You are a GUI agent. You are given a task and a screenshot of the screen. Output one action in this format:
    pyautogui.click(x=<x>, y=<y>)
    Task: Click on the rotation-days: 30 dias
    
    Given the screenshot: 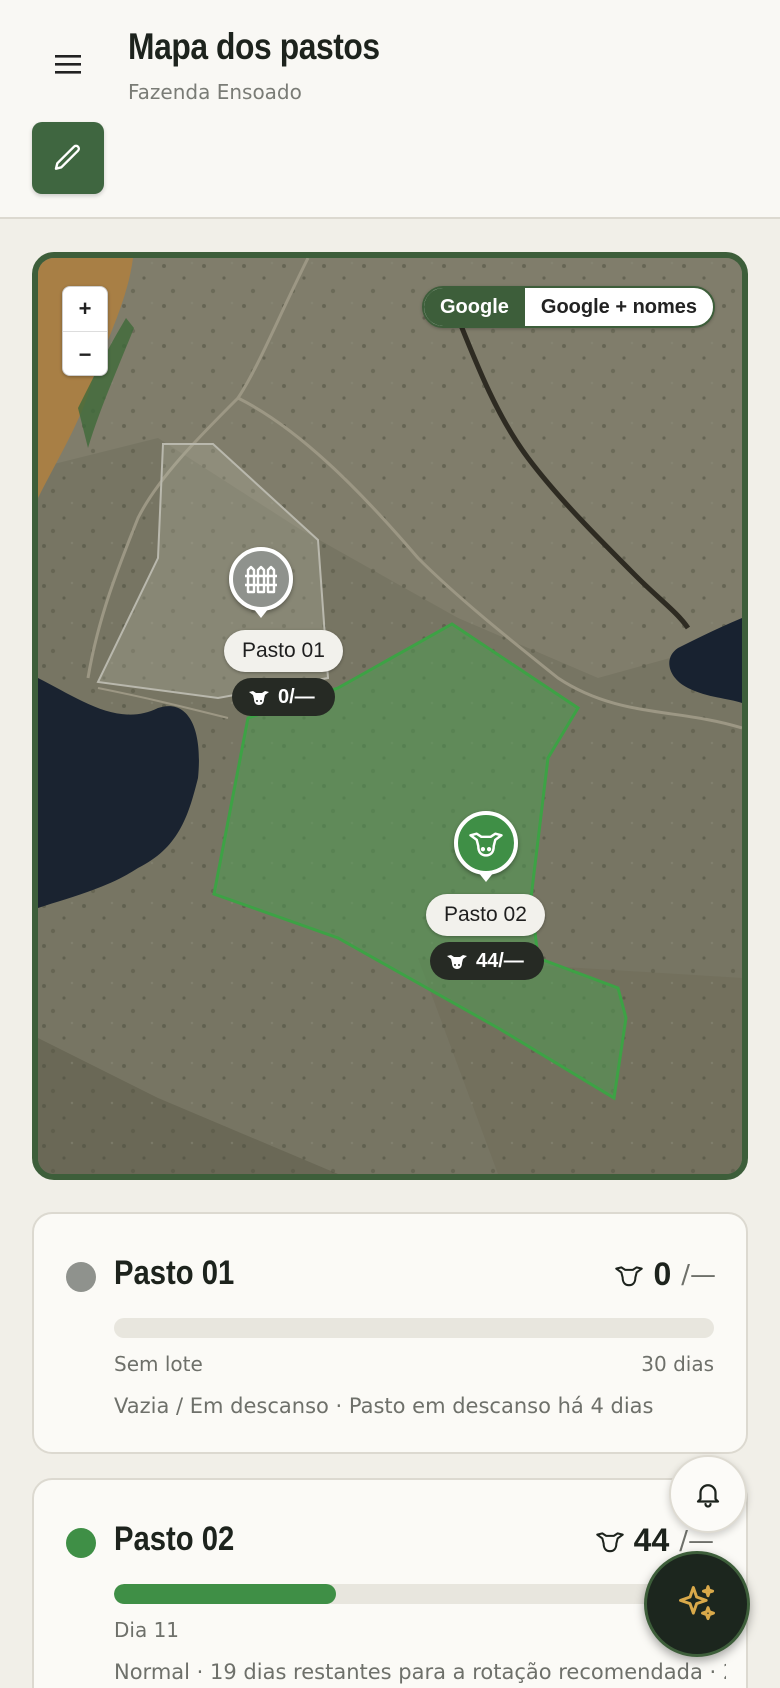 What is the action you would take?
    pyautogui.click(x=677, y=1364)
    